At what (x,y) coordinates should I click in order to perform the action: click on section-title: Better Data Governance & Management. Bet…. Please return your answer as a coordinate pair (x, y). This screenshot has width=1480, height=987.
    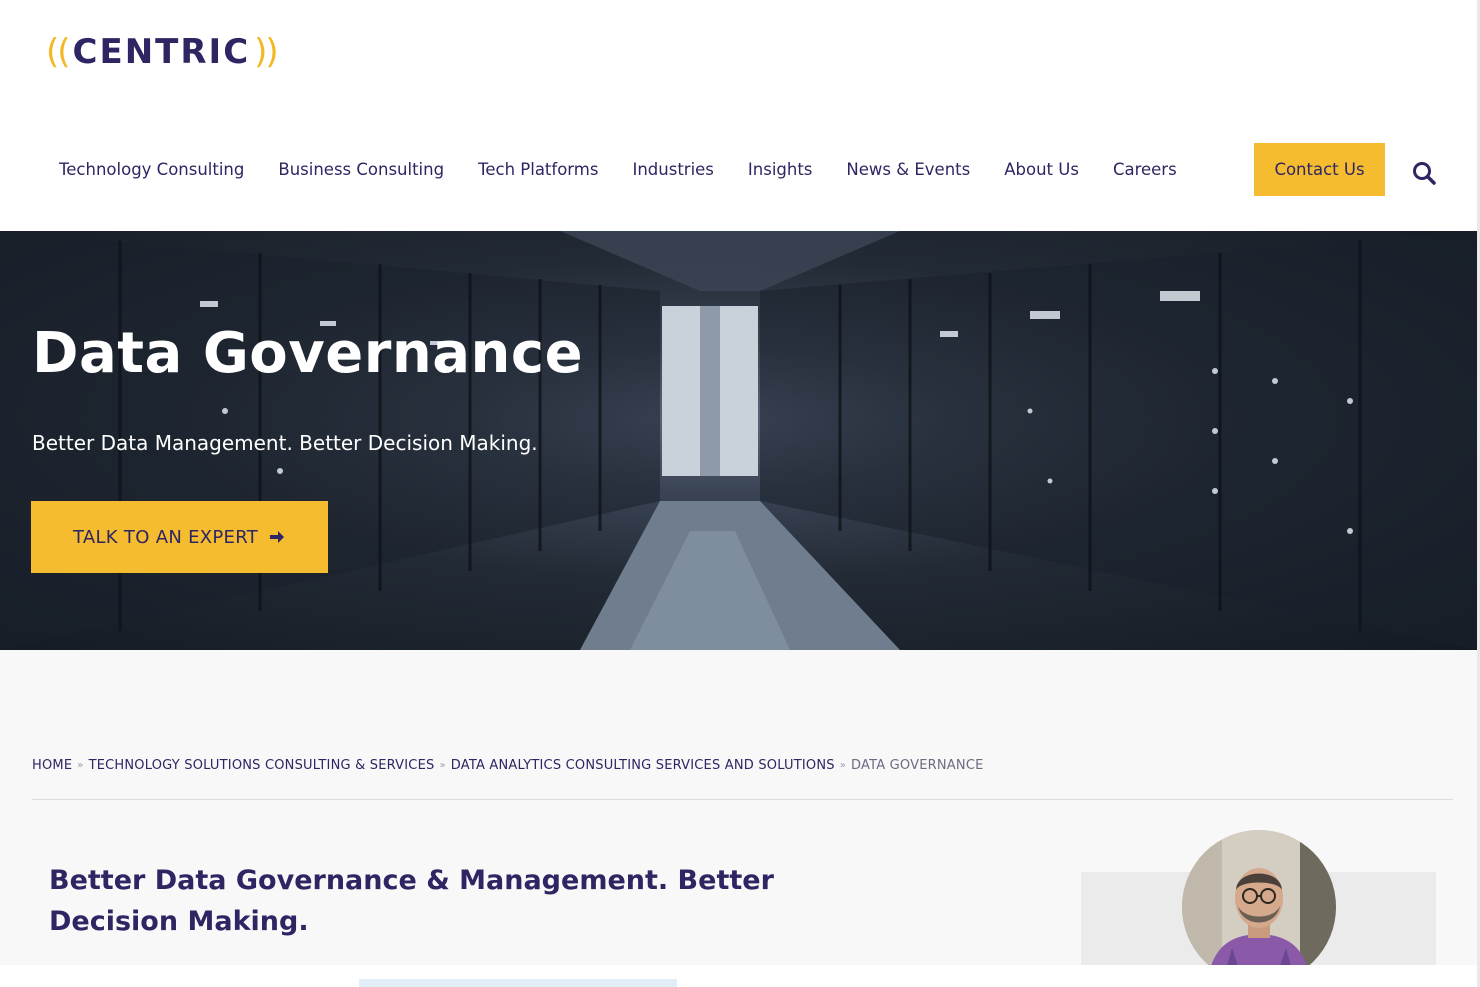
    Looking at the image, I should click on (411, 901).